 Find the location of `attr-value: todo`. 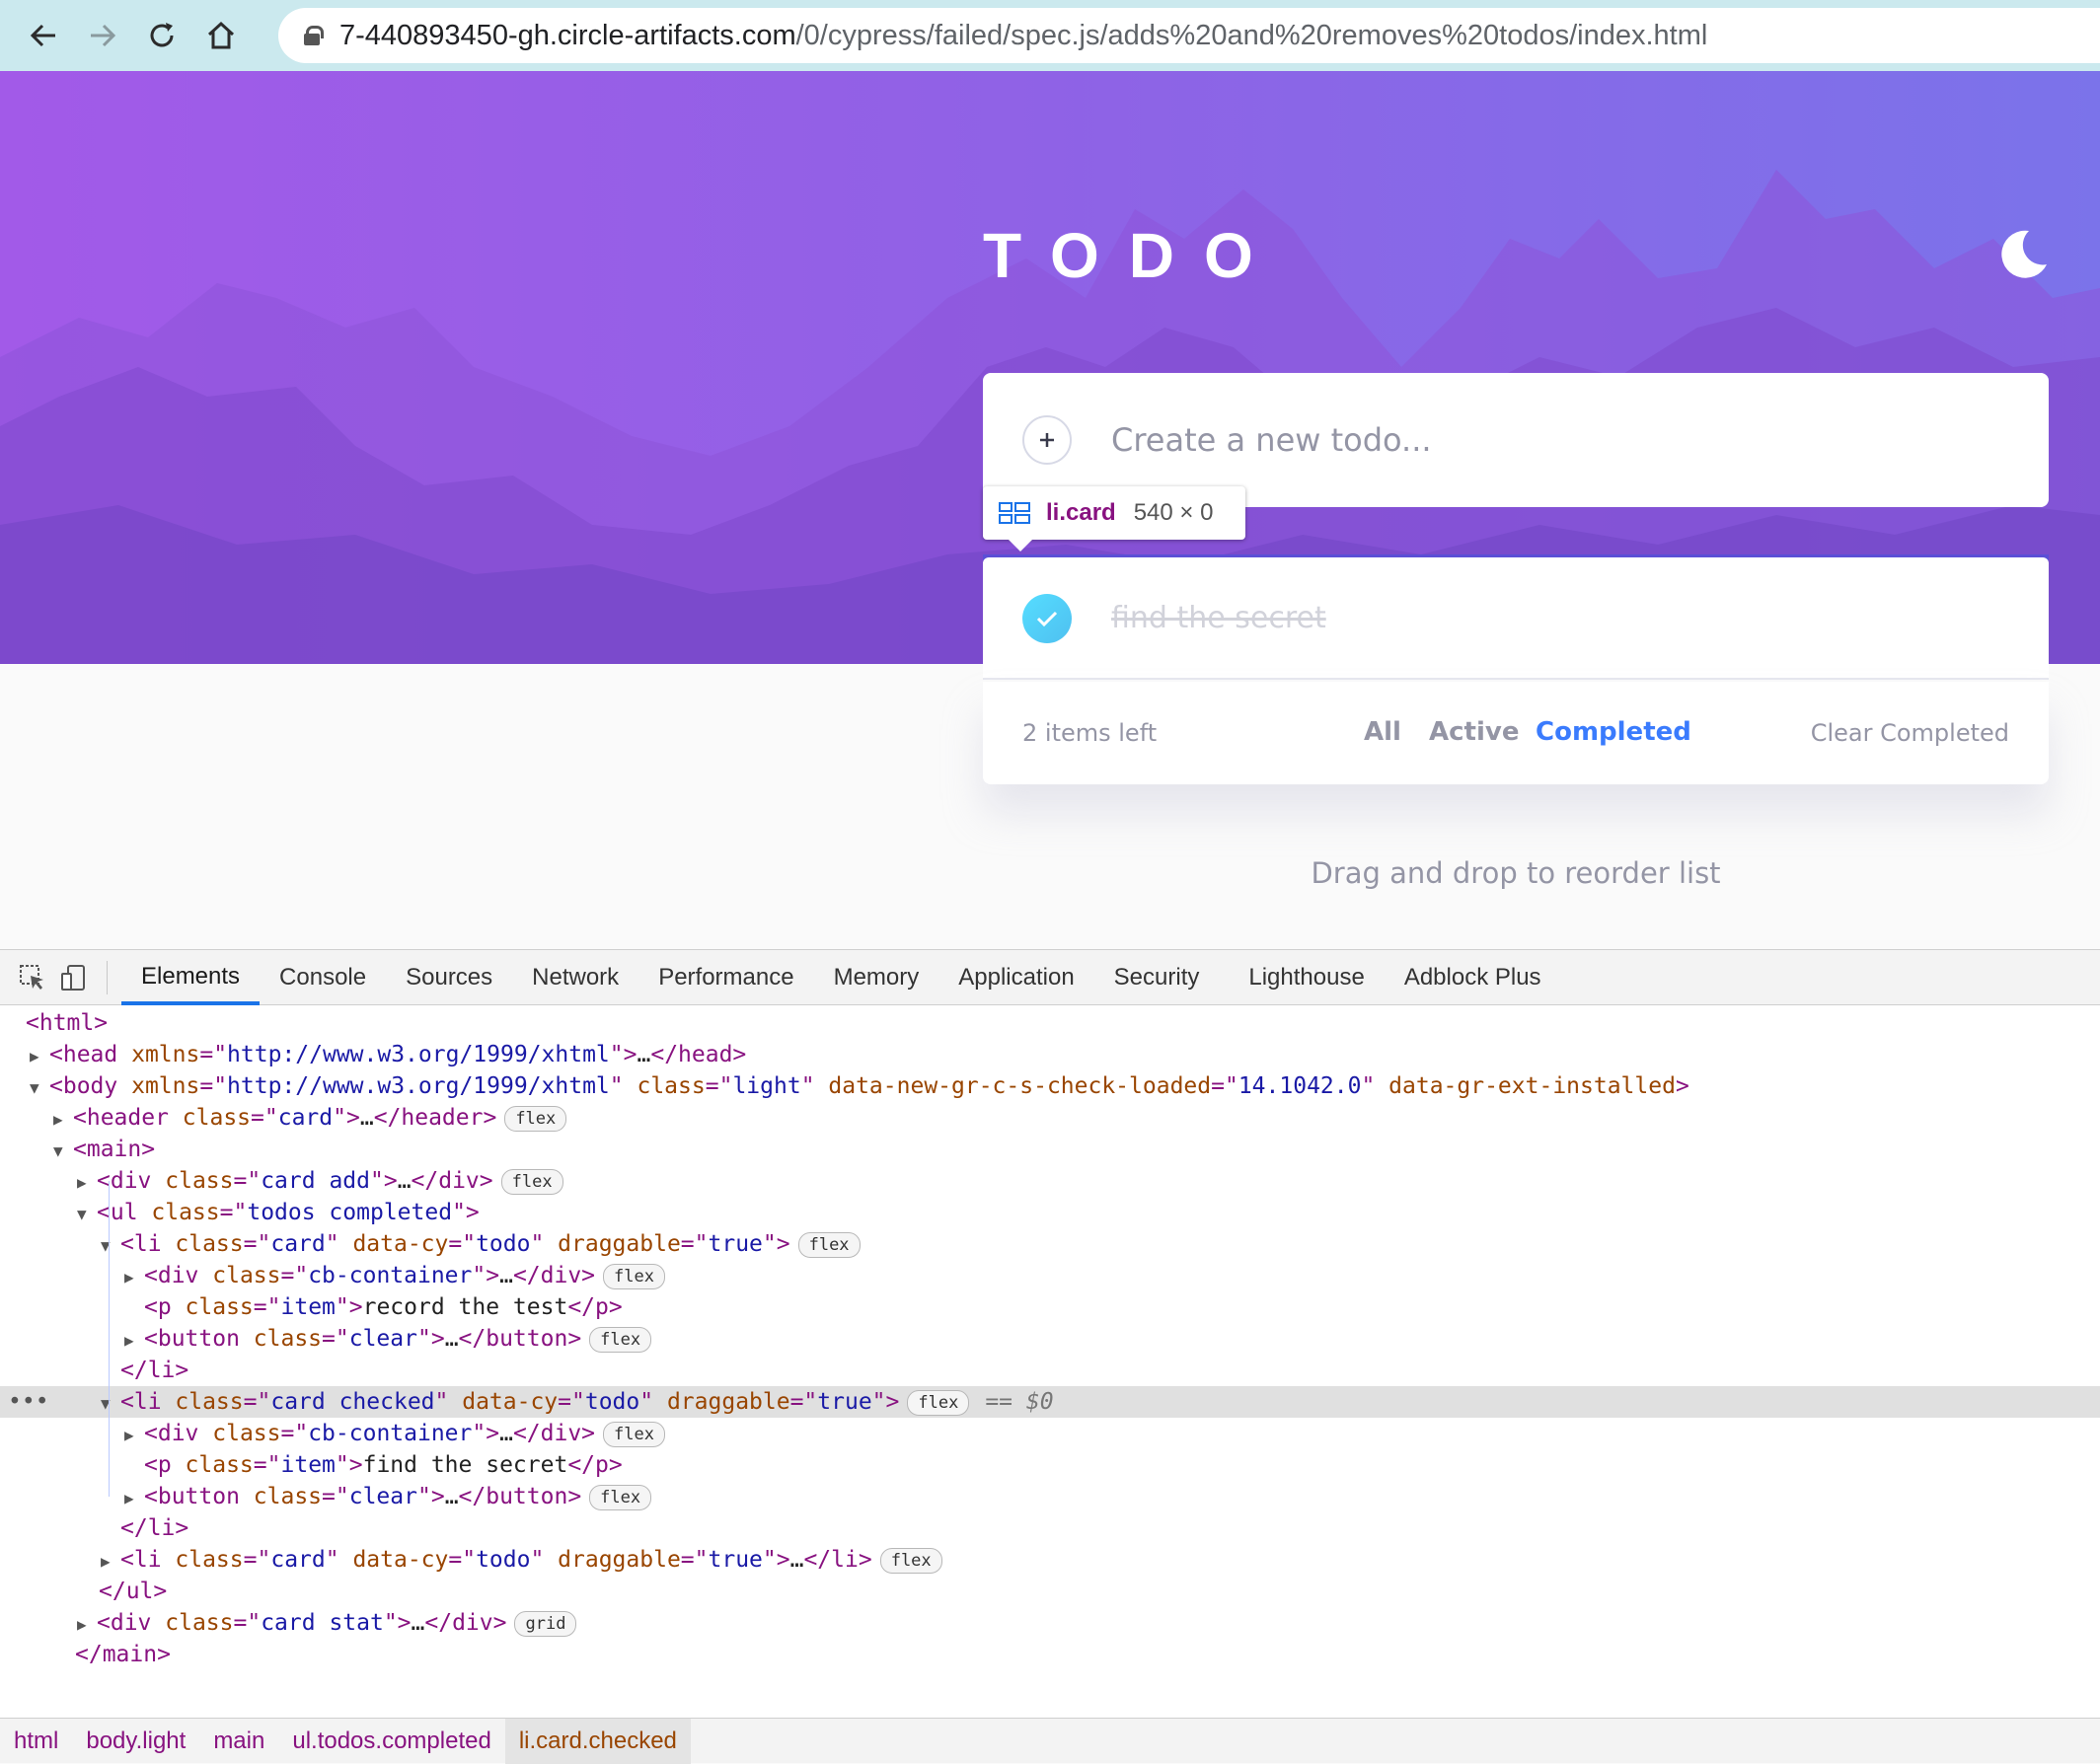

attr-value: todo is located at coordinates (503, 1560).